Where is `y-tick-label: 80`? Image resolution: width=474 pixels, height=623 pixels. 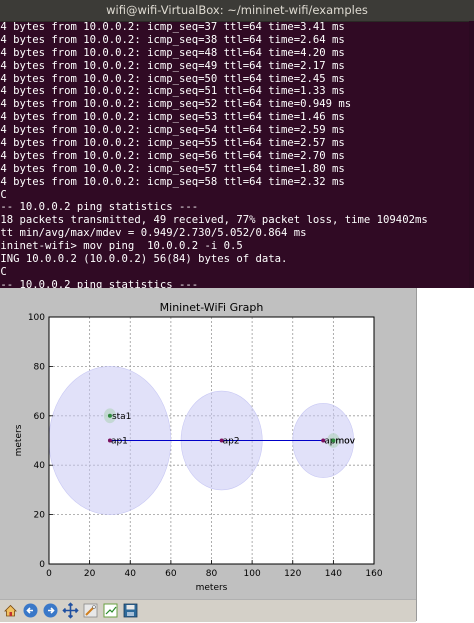 y-tick-label: 80 is located at coordinates (40, 367).